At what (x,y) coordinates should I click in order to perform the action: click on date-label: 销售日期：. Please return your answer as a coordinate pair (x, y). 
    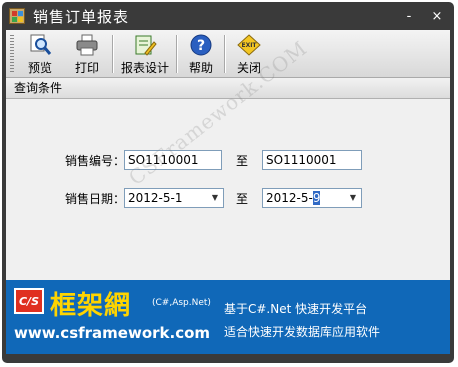
    Looking at the image, I should click on (94, 199).